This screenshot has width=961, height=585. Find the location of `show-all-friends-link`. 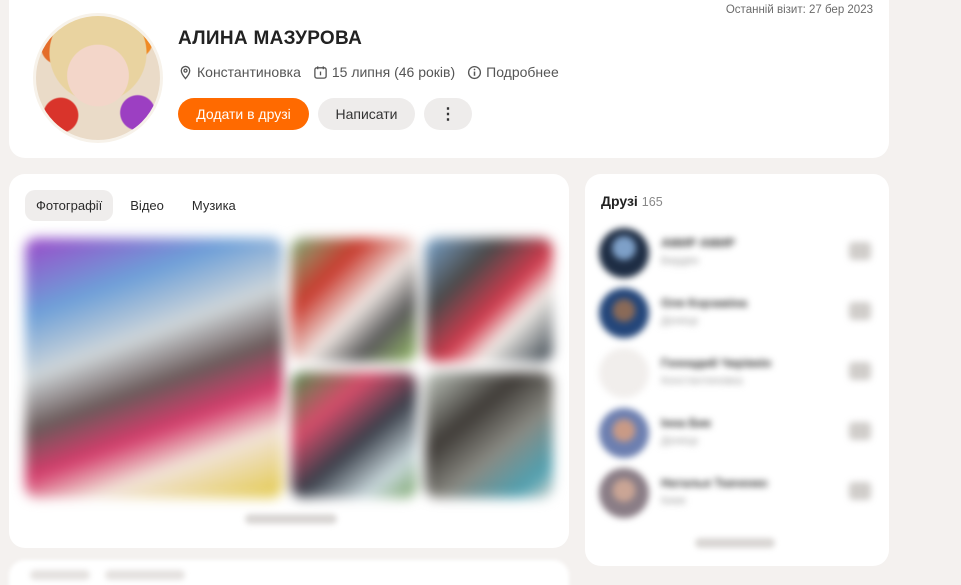

show-all-friends-link is located at coordinates (735, 543).